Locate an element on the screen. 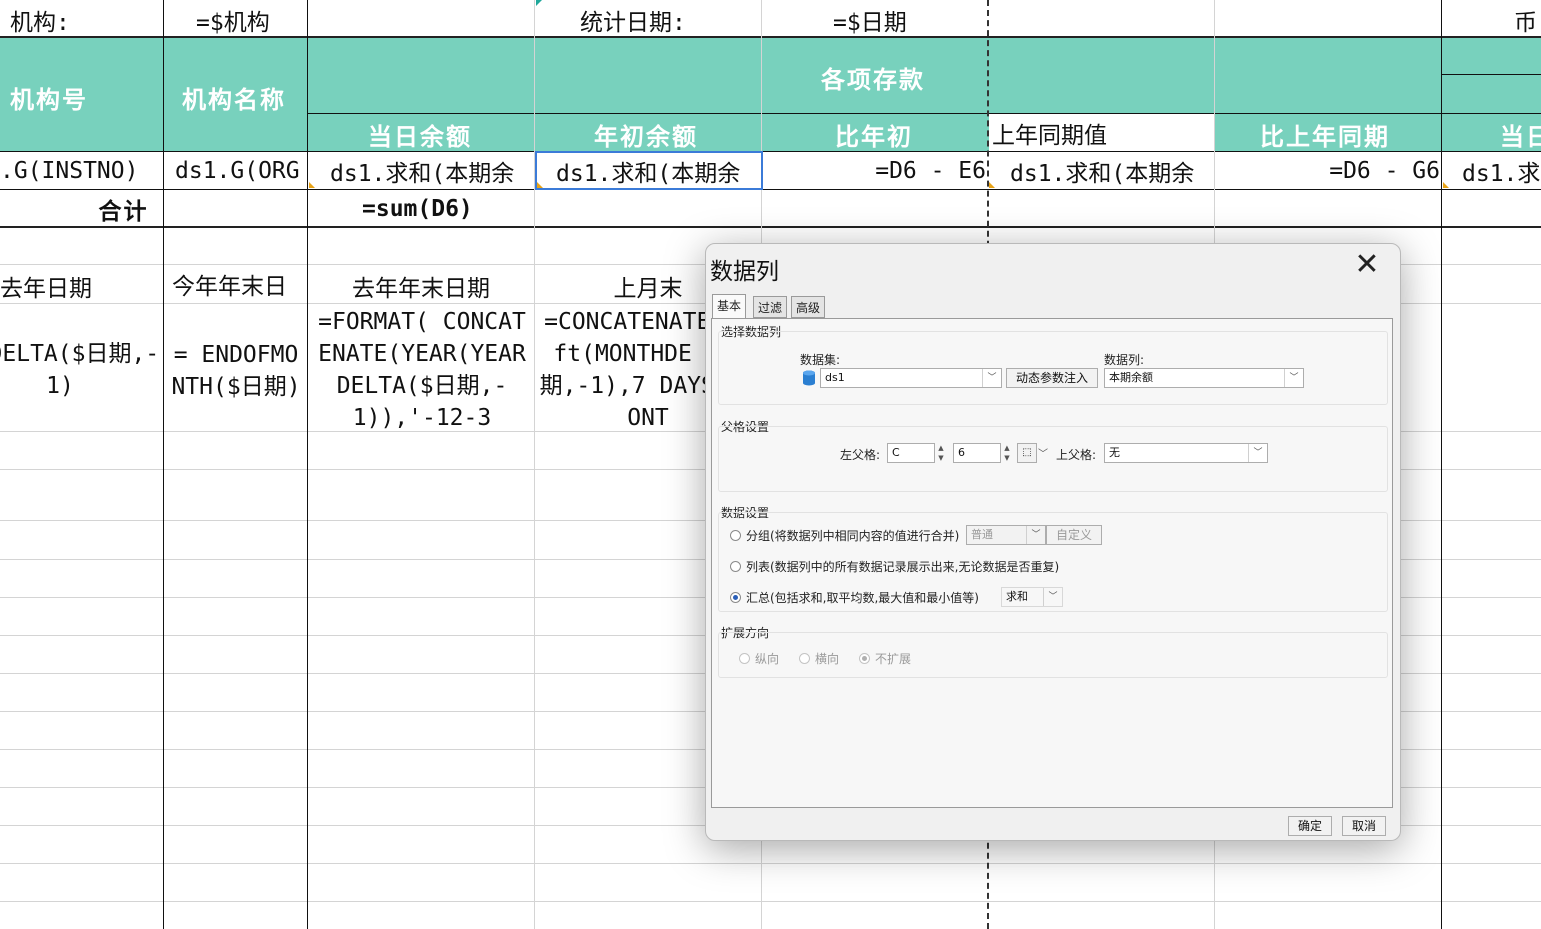  cell-org-name: ds1.G(ORG is located at coordinates (241, 170).